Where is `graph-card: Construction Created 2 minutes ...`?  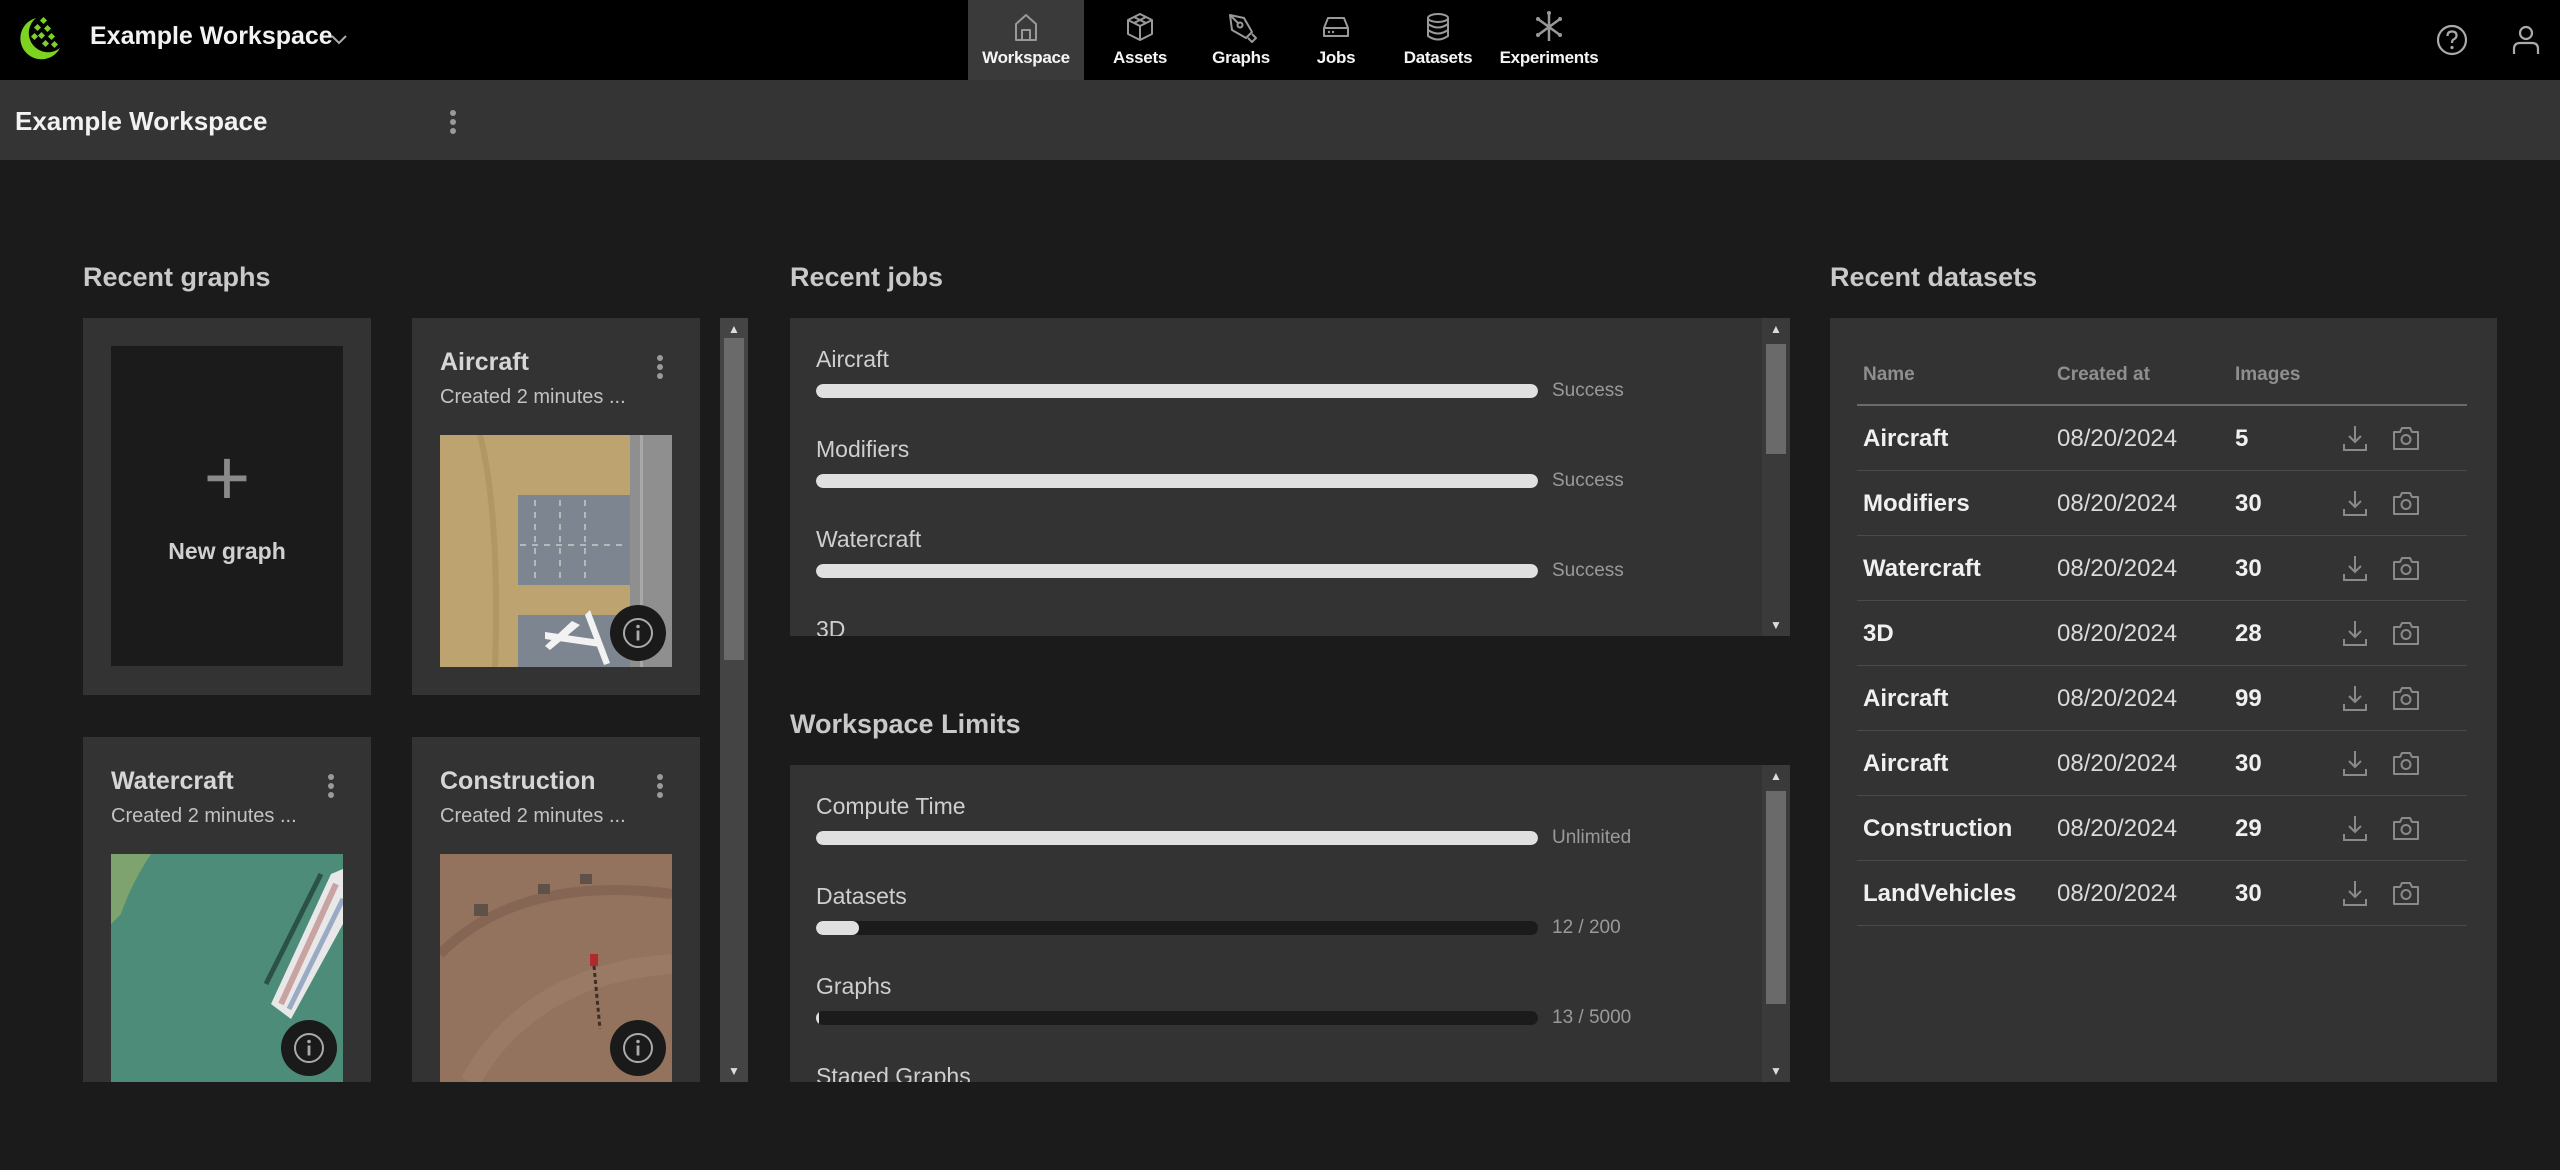 graph-card: Construction Created 2 minutes ... is located at coordinates (556, 909).